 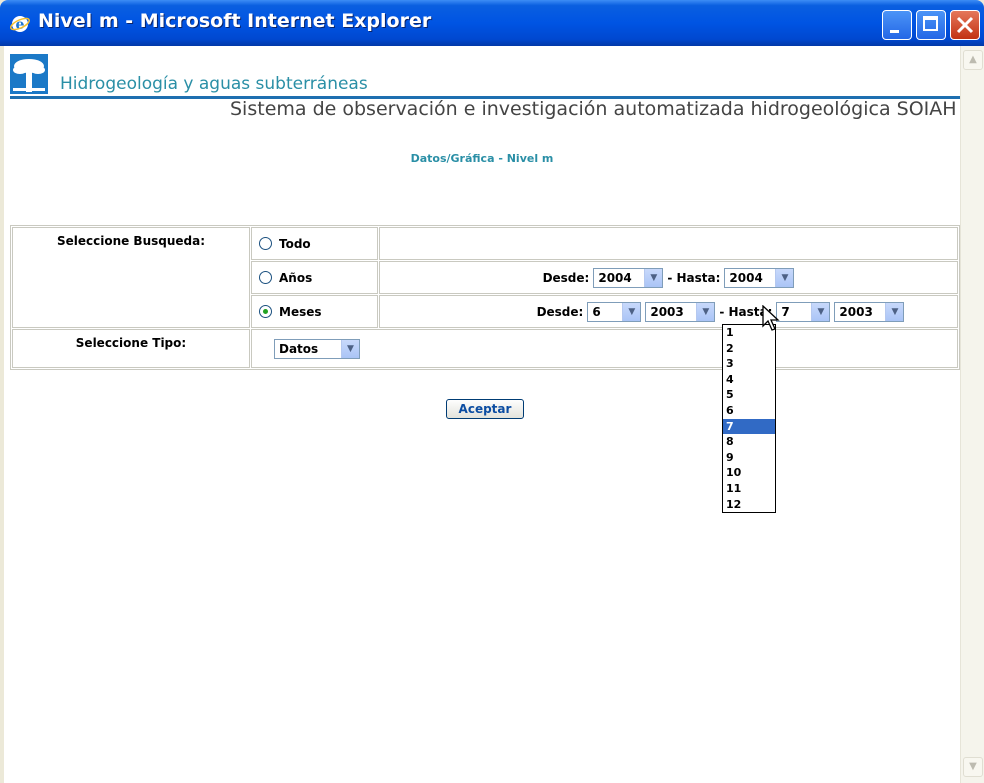 I want to click on close-button, so click(x=965, y=25).